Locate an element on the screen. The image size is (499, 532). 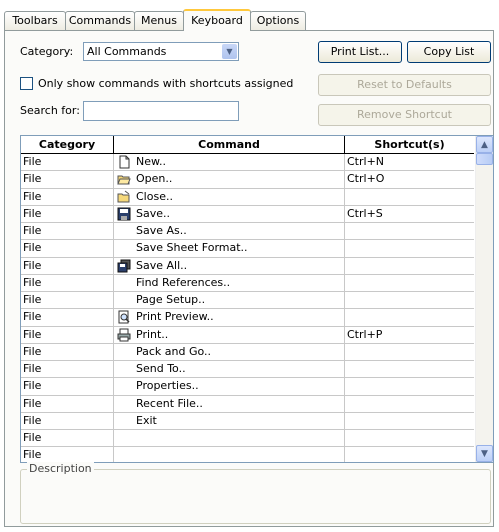
cell-command: Save.. is located at coordinates (229, 213).